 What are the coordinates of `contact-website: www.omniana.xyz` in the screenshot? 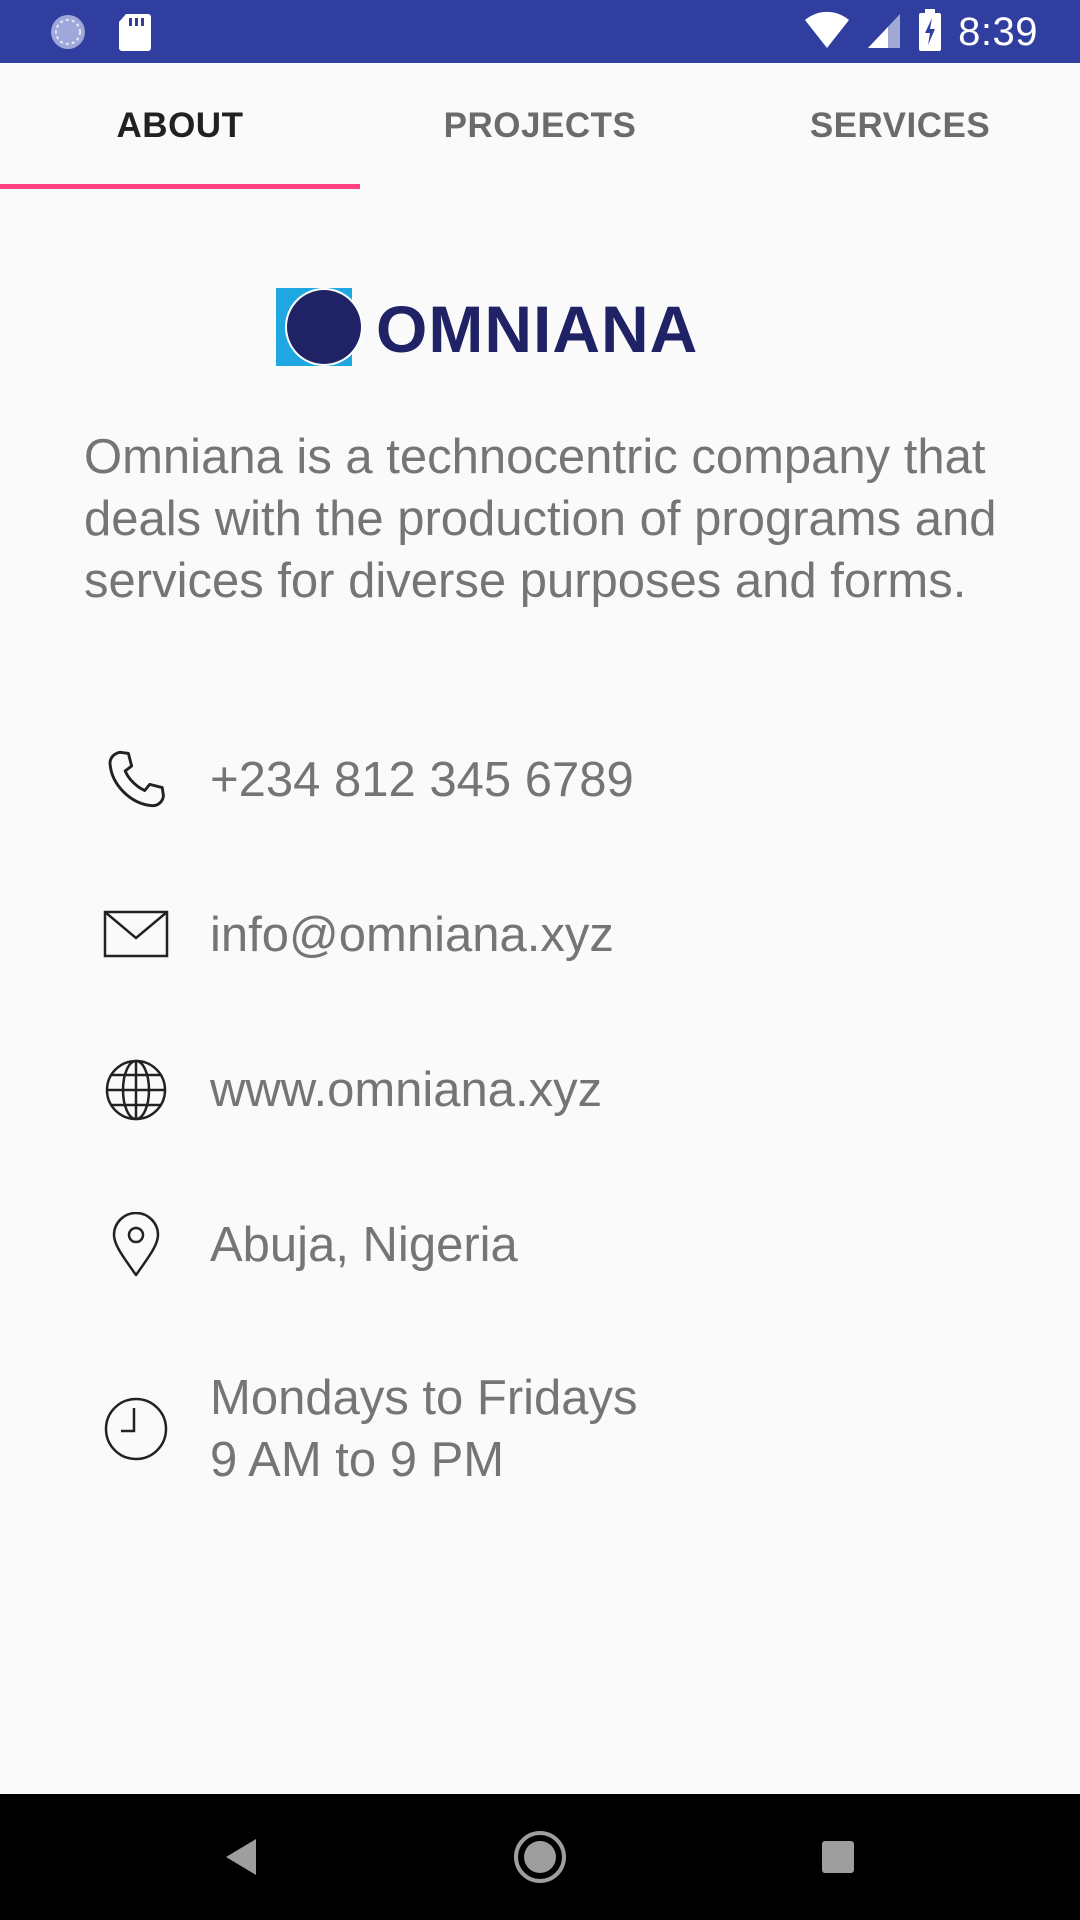 It's located at (546, 1090).